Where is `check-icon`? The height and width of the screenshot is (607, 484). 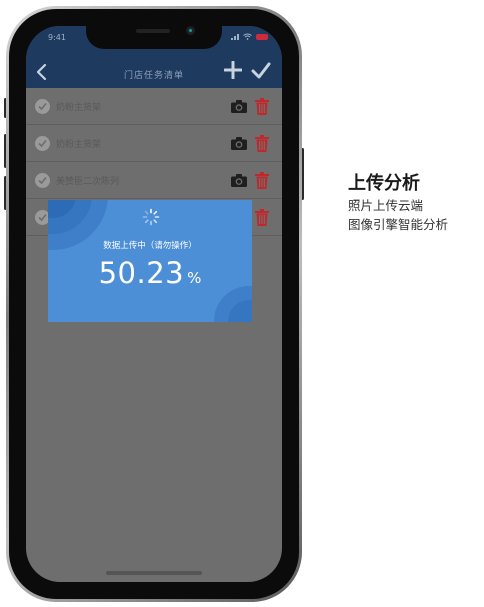 check-icon is located at coordinates (261, 71).